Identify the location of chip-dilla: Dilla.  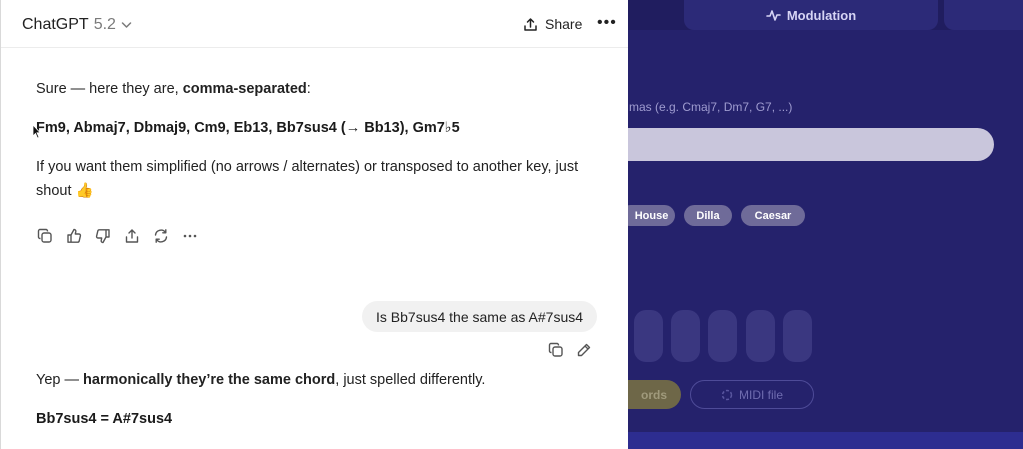
(708, 215).